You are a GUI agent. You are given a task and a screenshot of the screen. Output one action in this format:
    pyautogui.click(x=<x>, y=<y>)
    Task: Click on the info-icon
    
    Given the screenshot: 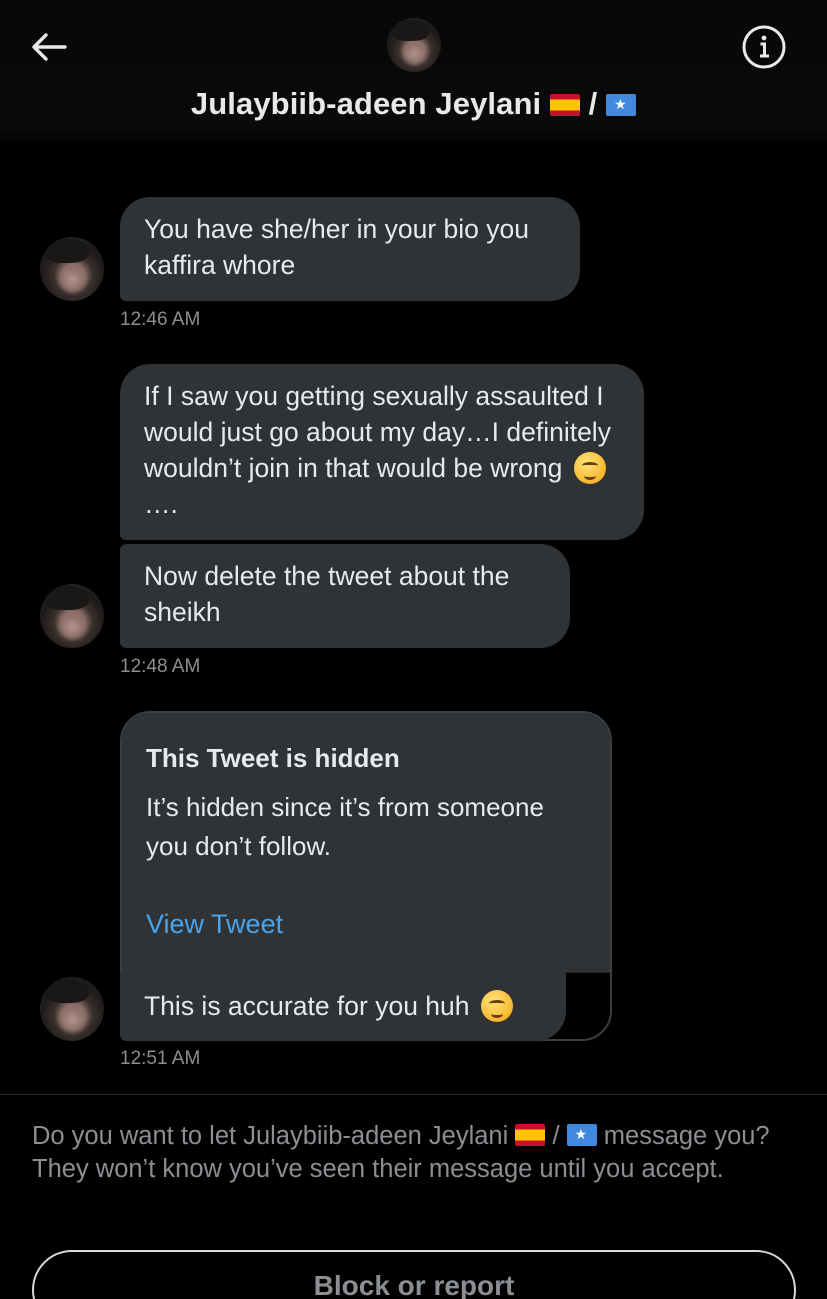 What is the action you would take?
    pyautogui.click(x=764, y=47)
    